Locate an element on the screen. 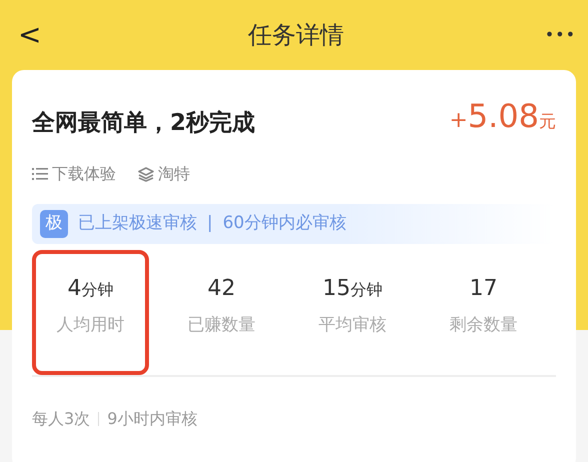  banner-text: 已上架极速审核 is located at coordinates (137, 224).